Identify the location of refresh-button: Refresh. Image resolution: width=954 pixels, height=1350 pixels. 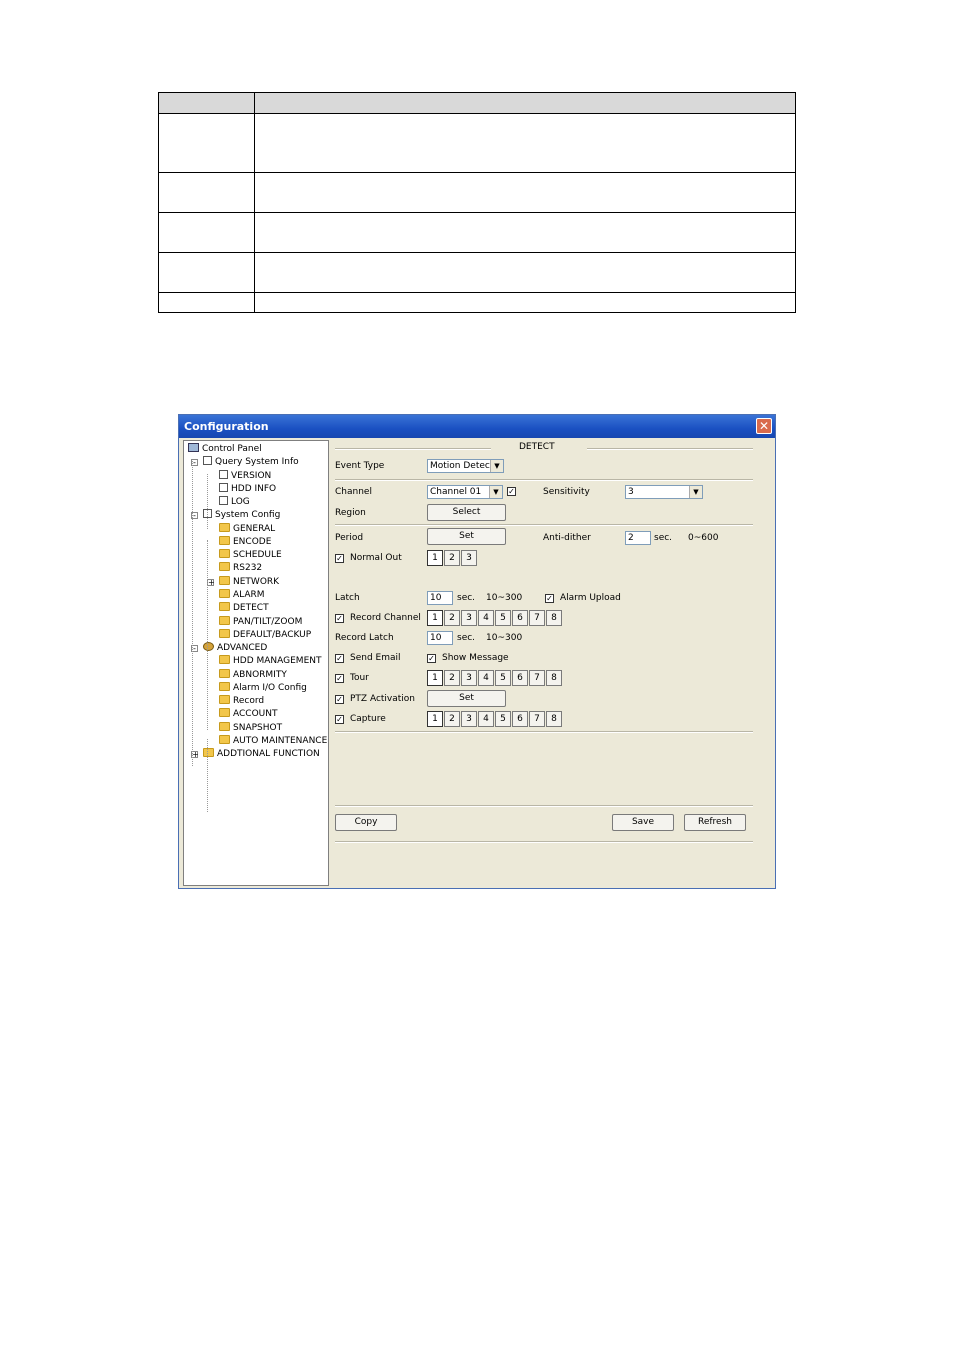
(715, 822).